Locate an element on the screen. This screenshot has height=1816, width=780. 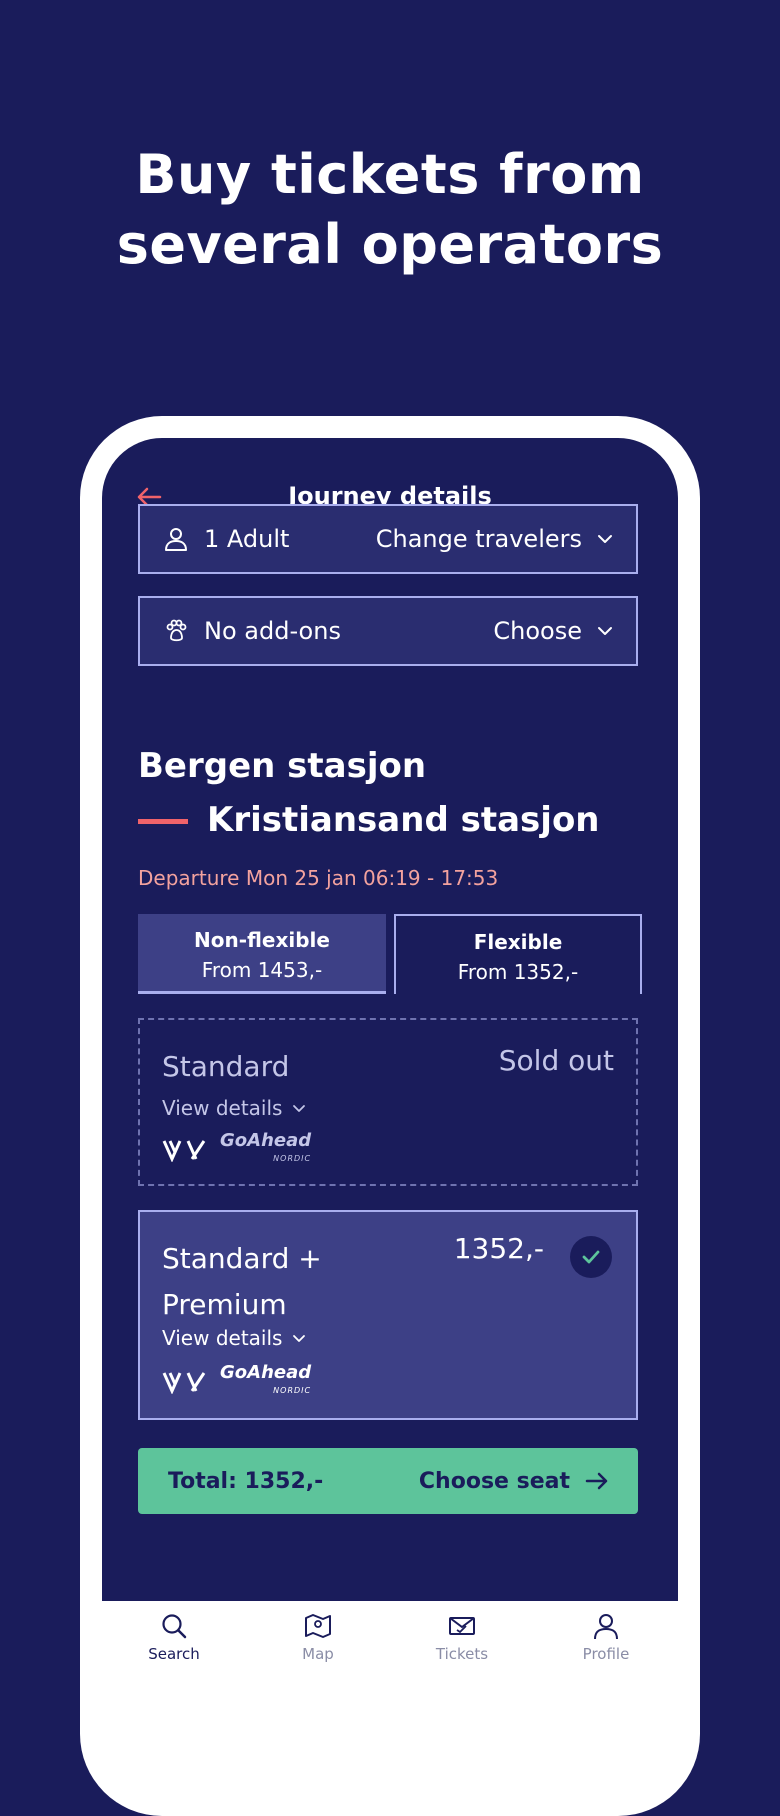
tab-search: Search is located at coordinates (174, 1644).